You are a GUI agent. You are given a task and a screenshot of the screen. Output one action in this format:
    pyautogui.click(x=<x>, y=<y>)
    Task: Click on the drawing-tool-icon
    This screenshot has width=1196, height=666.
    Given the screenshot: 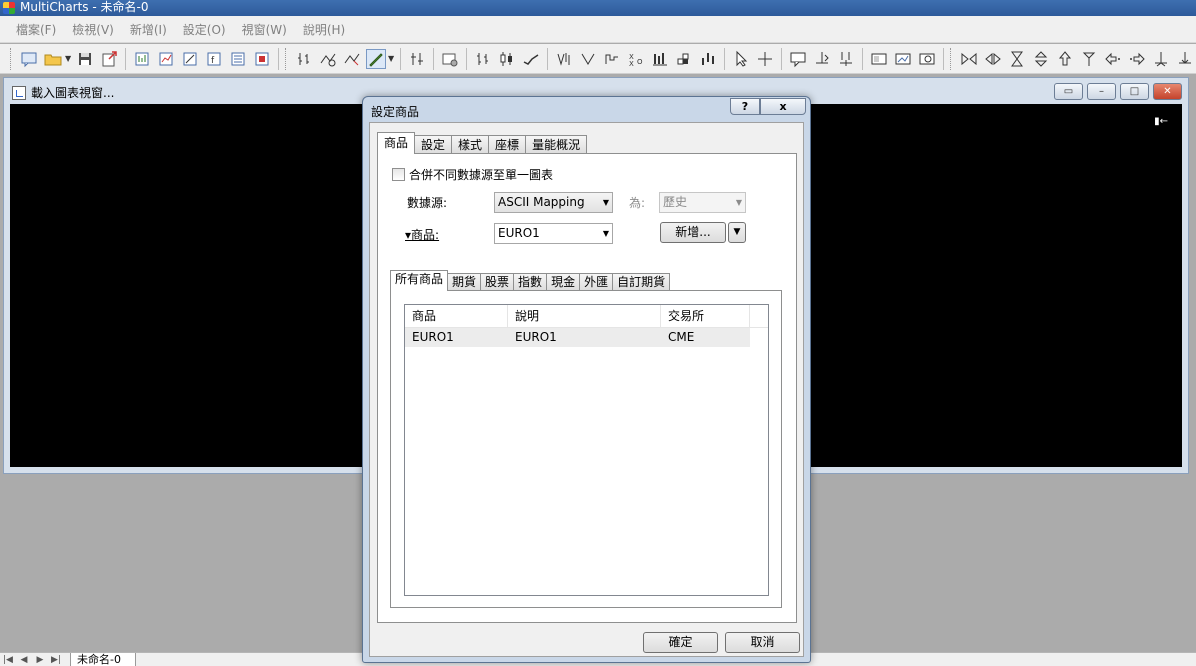 What is the action you would take?
    pyautogui.click(x=376, y=58)
    